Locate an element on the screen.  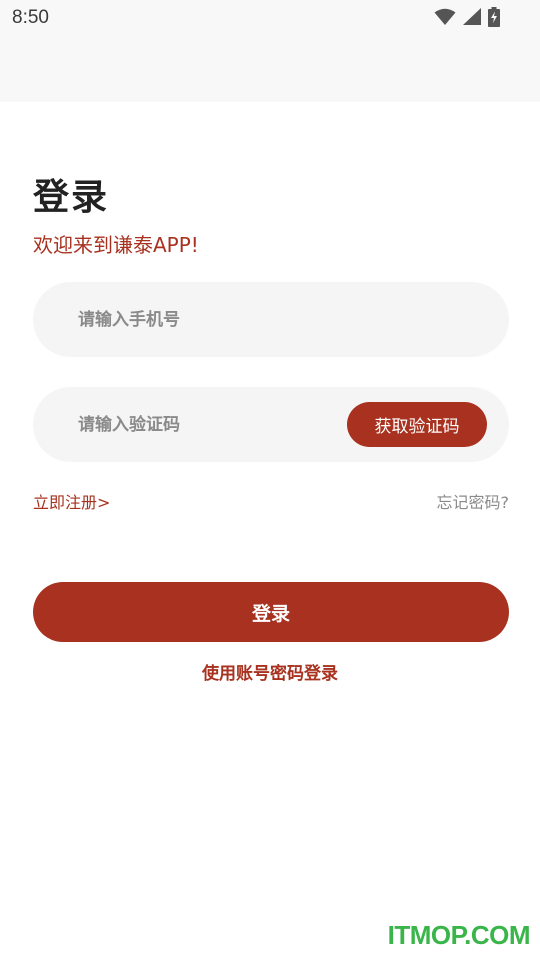
register-link: 立即注册> is located at coordinates (71, 501).